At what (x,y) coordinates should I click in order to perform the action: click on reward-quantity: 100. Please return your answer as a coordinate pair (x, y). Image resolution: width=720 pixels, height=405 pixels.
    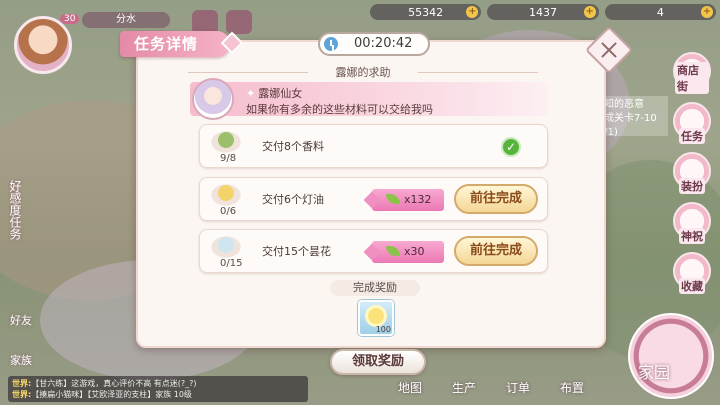
    Looking at the image, I should click on (383, 329).